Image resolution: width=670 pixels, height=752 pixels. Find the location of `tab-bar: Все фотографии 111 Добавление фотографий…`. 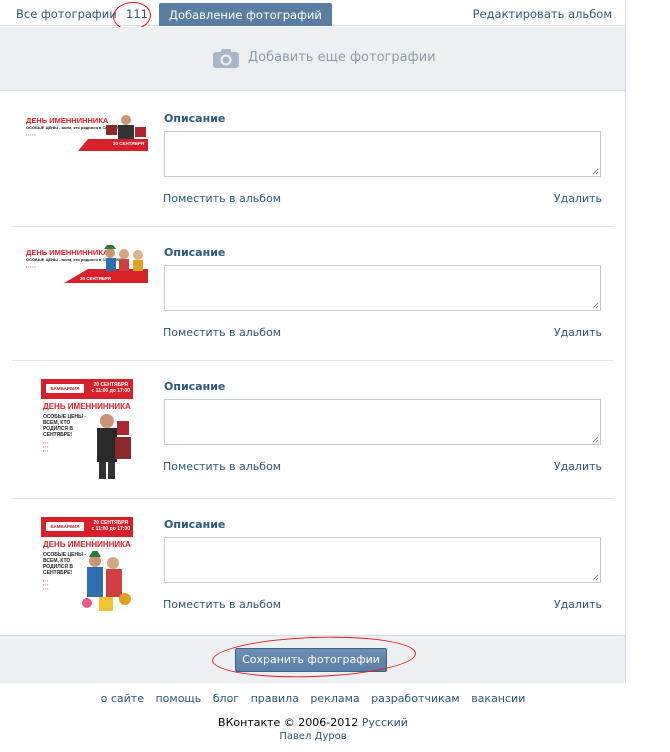

tab-bar: Все фотографии 111 Добавление фотографий… is located at coordinates (313, 13).